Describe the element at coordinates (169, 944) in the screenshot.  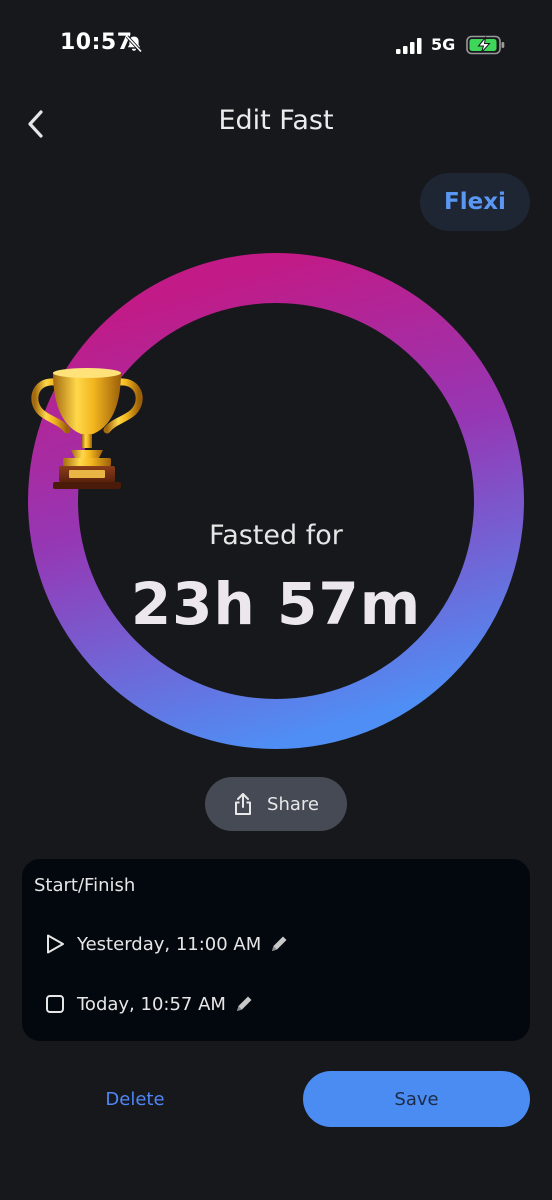
I see `start-time-text: Yesterday, 11:00 AM` at that location.